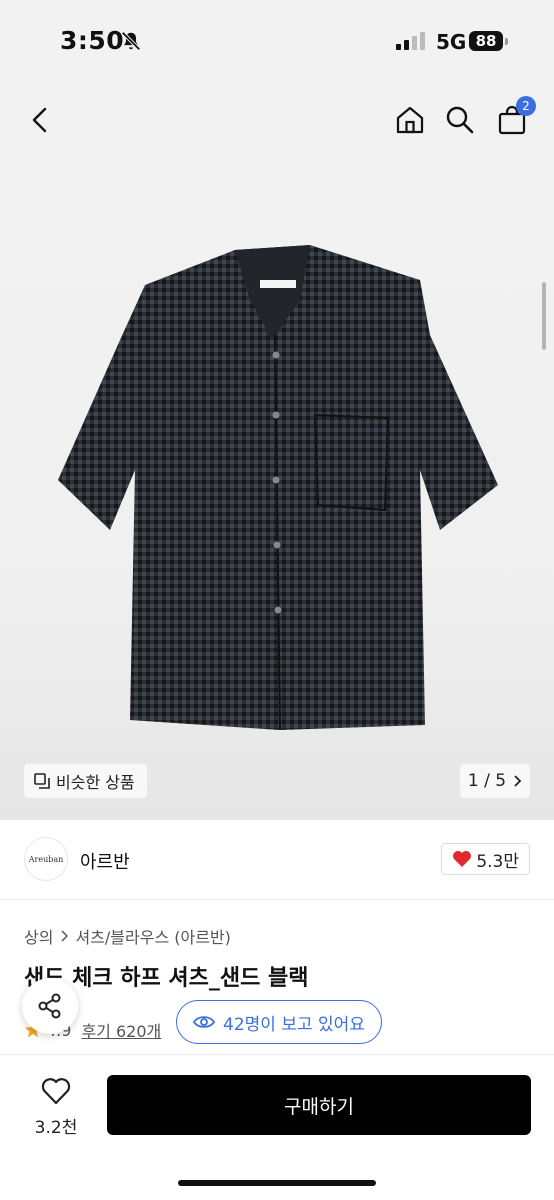 This screenshot has height=1200, width=554. I want to click on share-button, so click(50, 1006).